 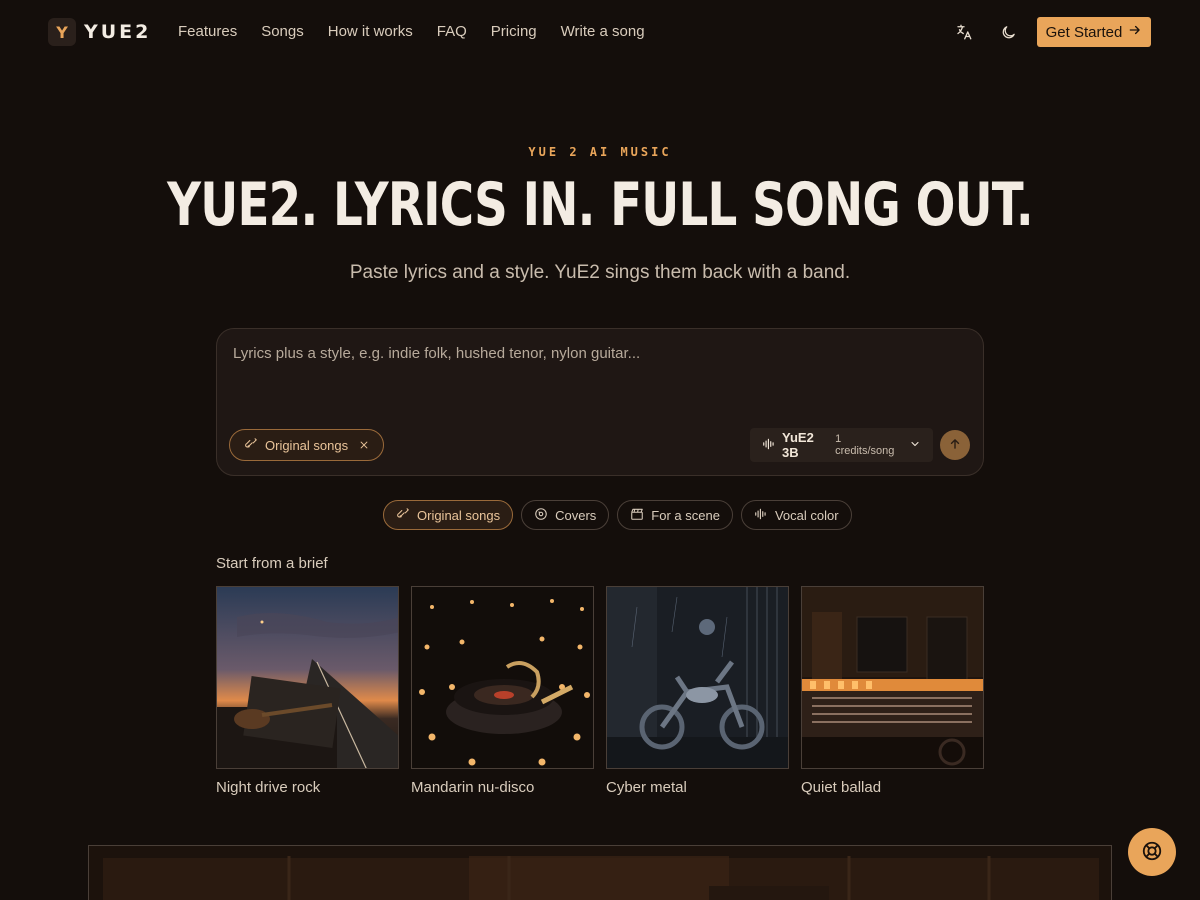 I want to click on nav-link-pricing: Pricing, so click(x=514, y=31).